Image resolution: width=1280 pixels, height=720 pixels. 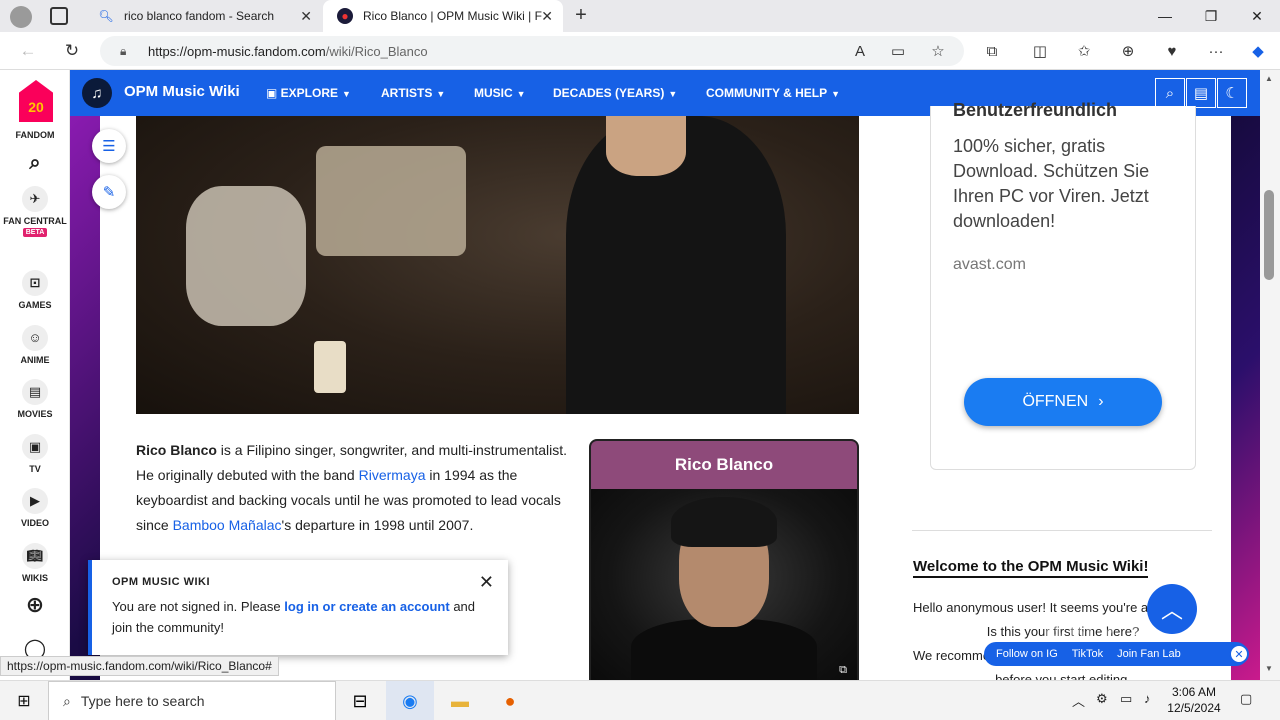 What do you see at coordinates (581, 15) in the screenshot?
I see `new-tab-button: +` at bounding box center [581, 15].